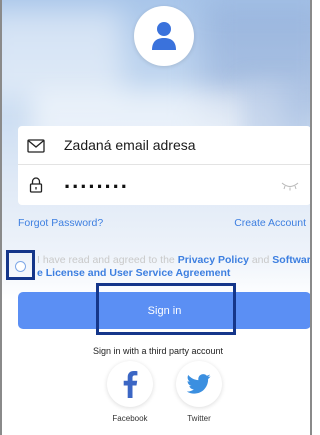 The width and height of the screenshot is (320, 435). I want to click on email-value: Zadaná email adresa, so click(130, 145).